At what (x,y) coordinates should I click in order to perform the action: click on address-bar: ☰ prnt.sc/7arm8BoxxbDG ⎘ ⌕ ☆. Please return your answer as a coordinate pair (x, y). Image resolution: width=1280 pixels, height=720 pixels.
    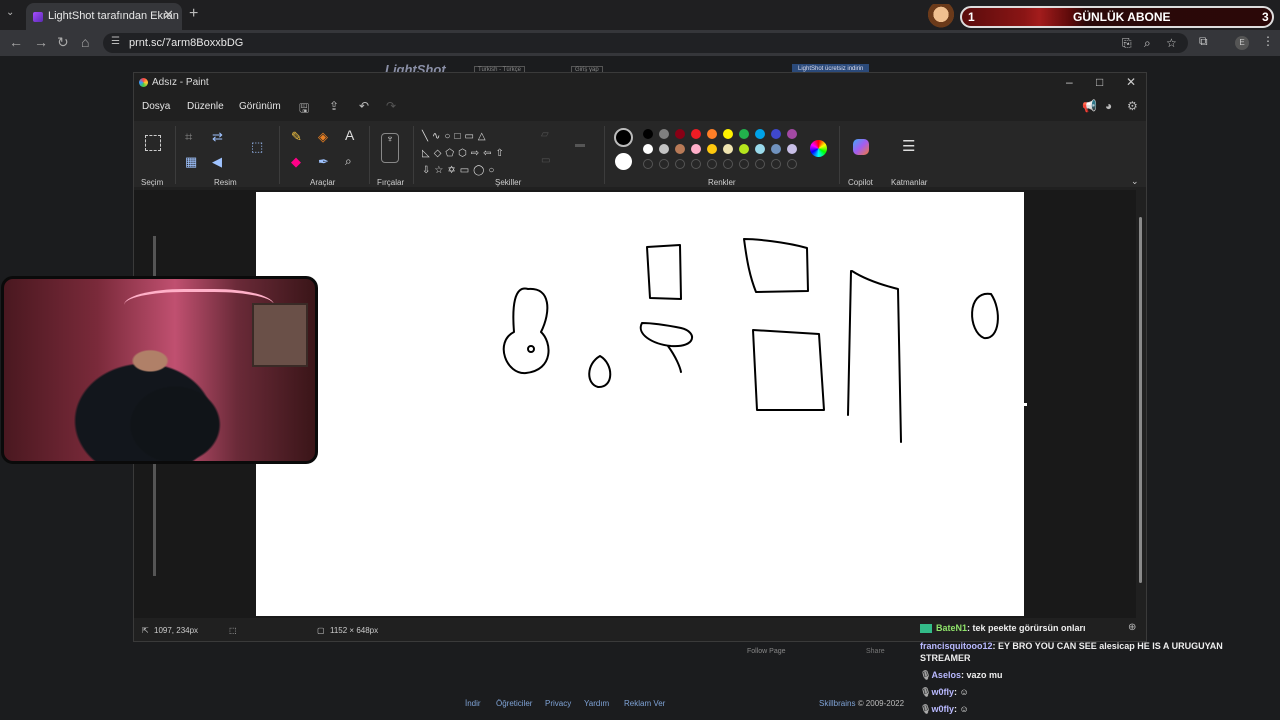
    Looking at the image, I should click on (645, 43).